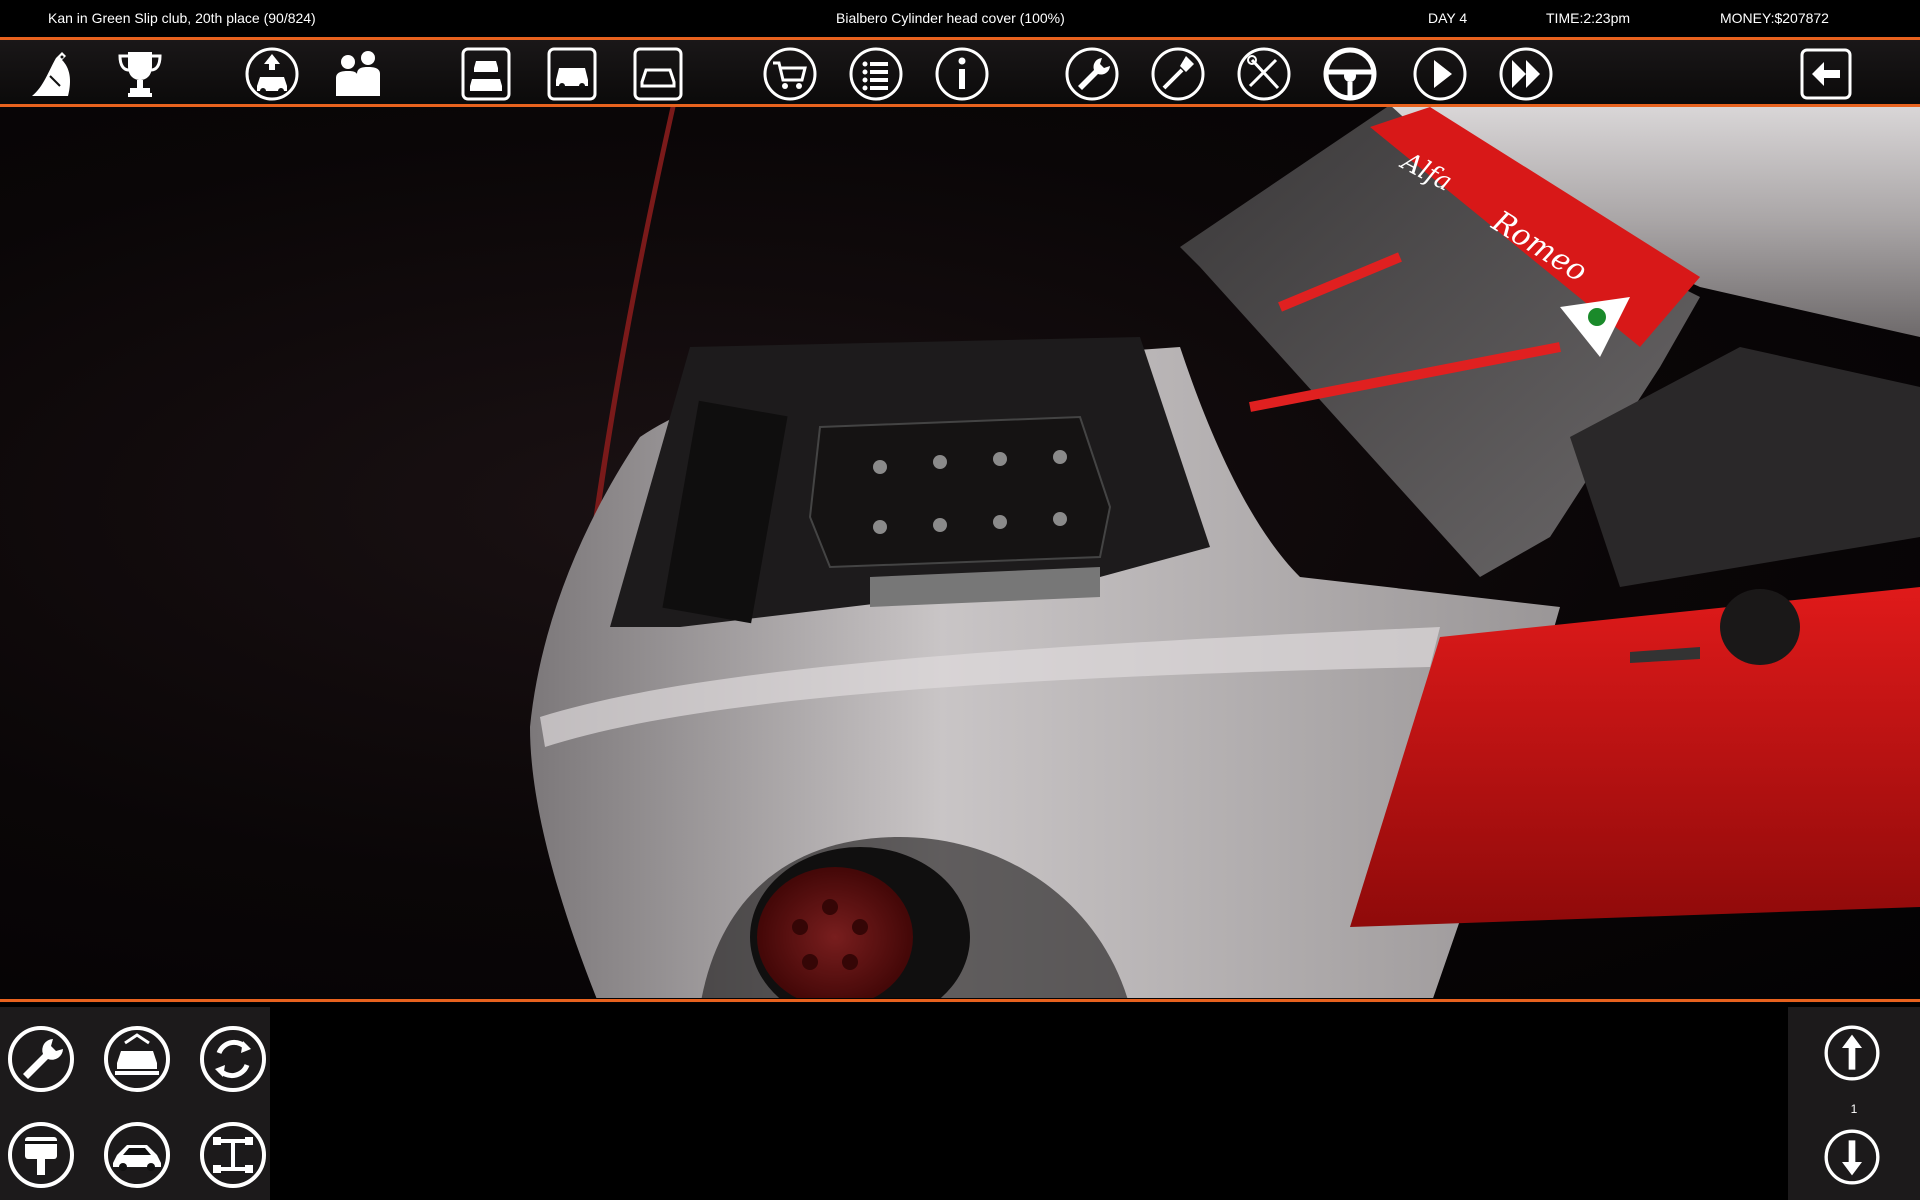 Image resolution: width=1920 pixels, height=1200 pixels. What do you see at coordinates (572, 74) in the screenshot?
I see `car-garage-icon` at bounding box center [572, 74].